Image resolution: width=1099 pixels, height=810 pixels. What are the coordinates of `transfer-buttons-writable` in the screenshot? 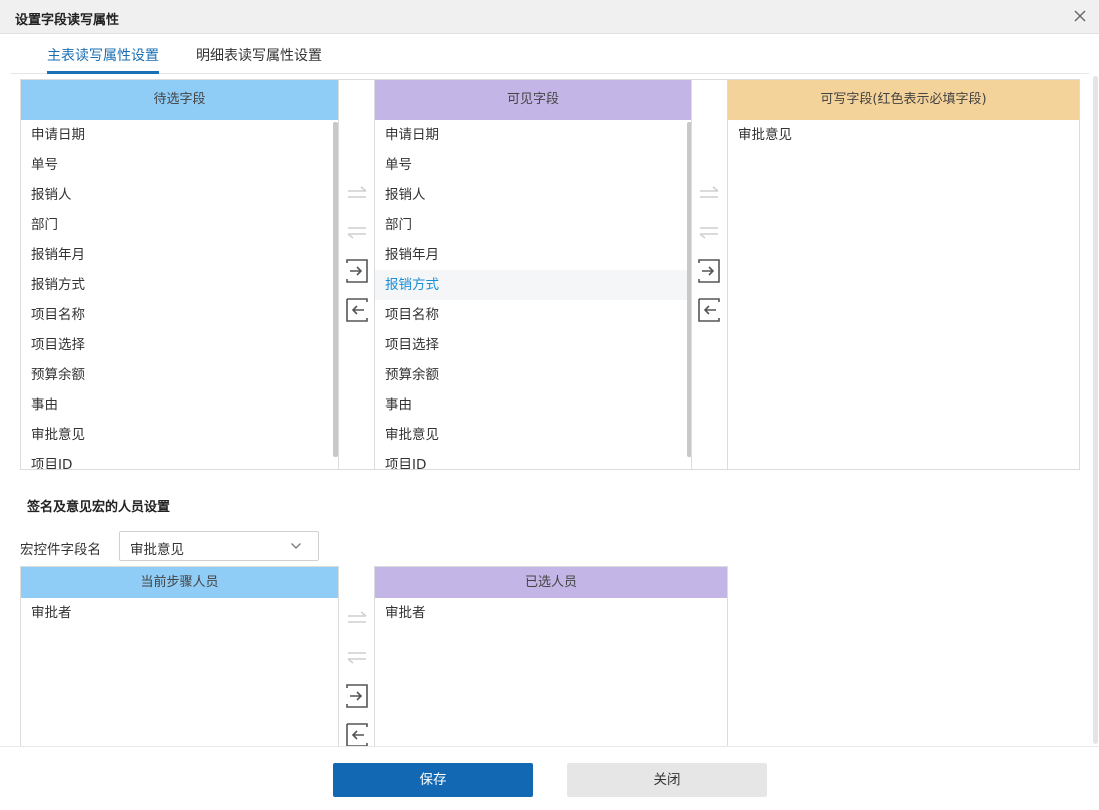 It's located at (709, 274).